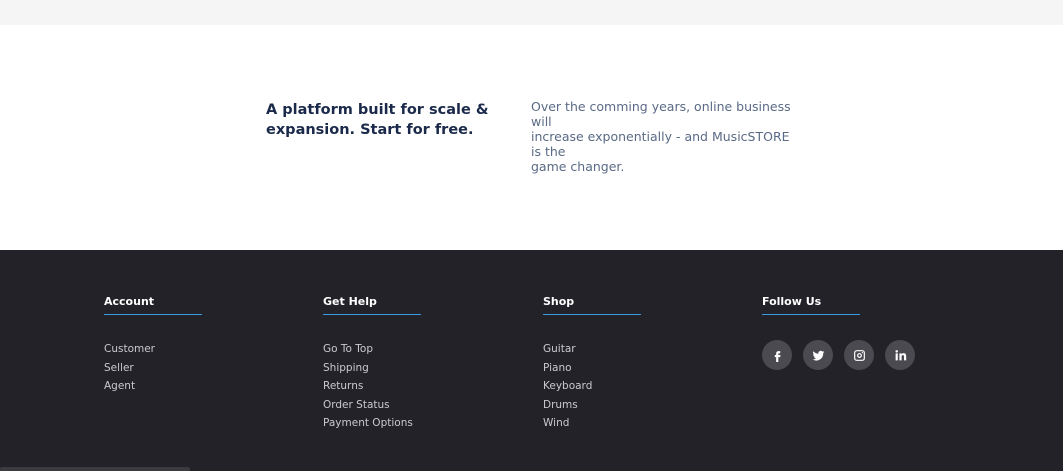  I want to click on footer-link-list: Guitar Piano Keyboard Drums Wind, so click(643, 386).